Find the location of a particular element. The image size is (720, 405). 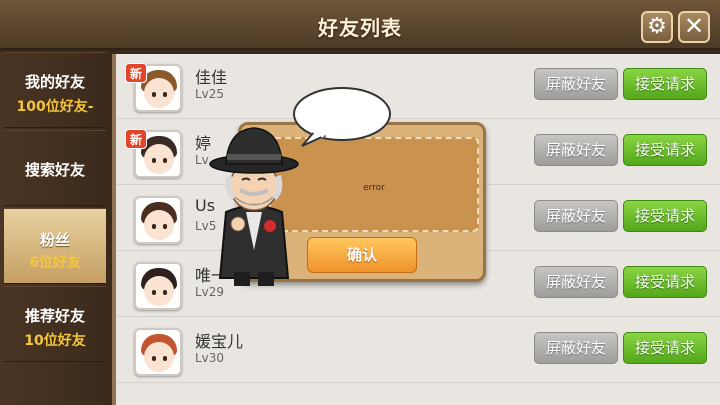

sidebar-item-label: 粉丝 is located at coordinates (54, 240).